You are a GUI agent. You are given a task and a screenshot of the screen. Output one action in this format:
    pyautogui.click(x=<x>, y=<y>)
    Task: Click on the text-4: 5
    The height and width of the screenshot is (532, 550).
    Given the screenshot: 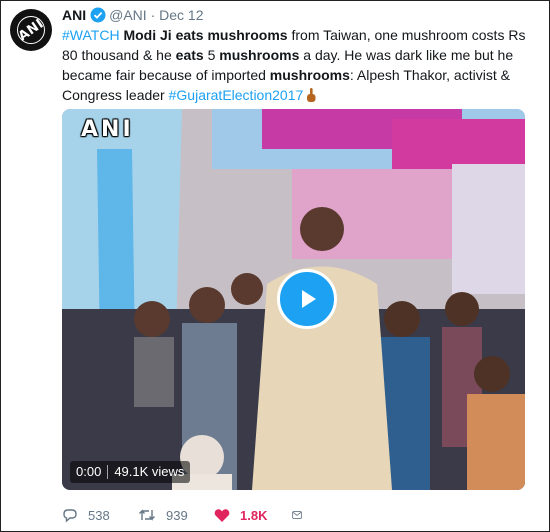 What is the action you would take?
    pyautogui.click(x=211, y=55)
    